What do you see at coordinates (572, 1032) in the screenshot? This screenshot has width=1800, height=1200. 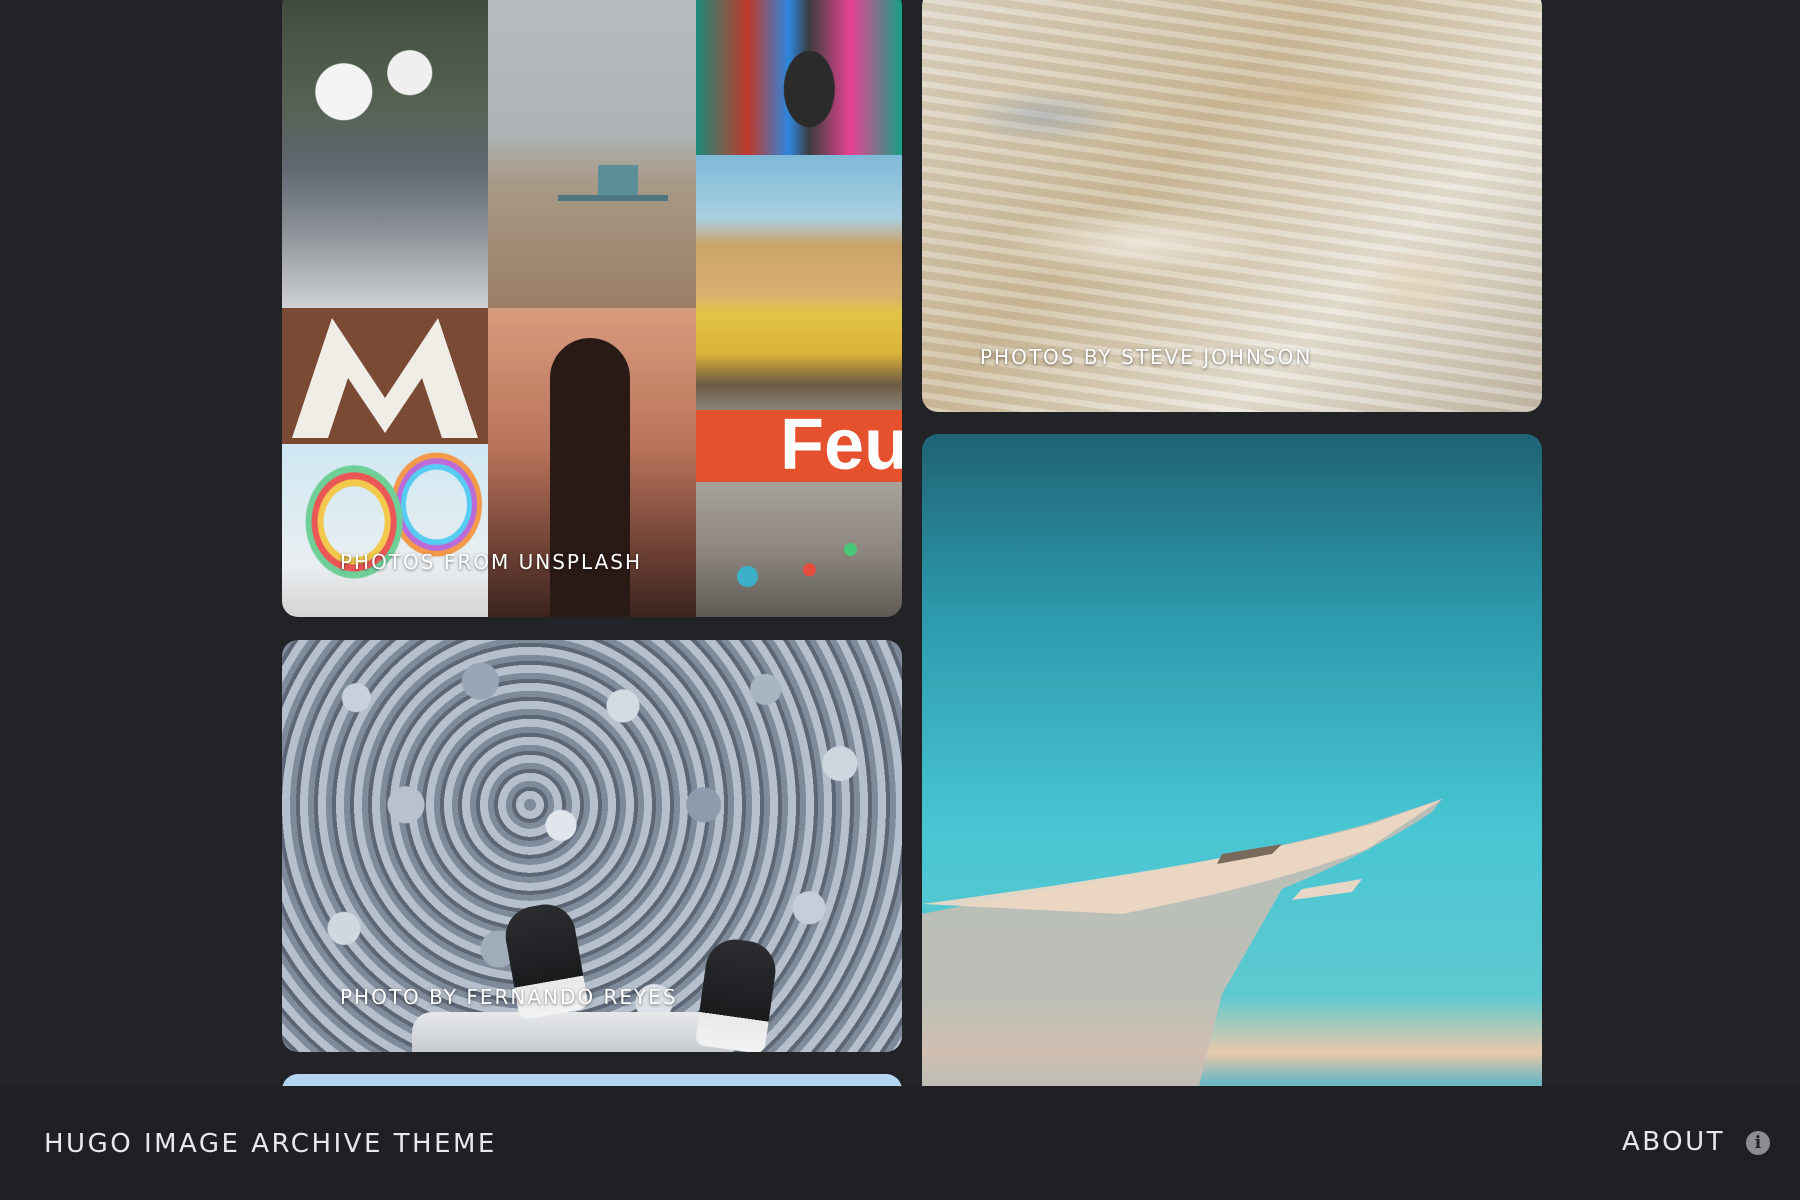 I see `photo-detail-pants` at bounding box center [572, 1032].